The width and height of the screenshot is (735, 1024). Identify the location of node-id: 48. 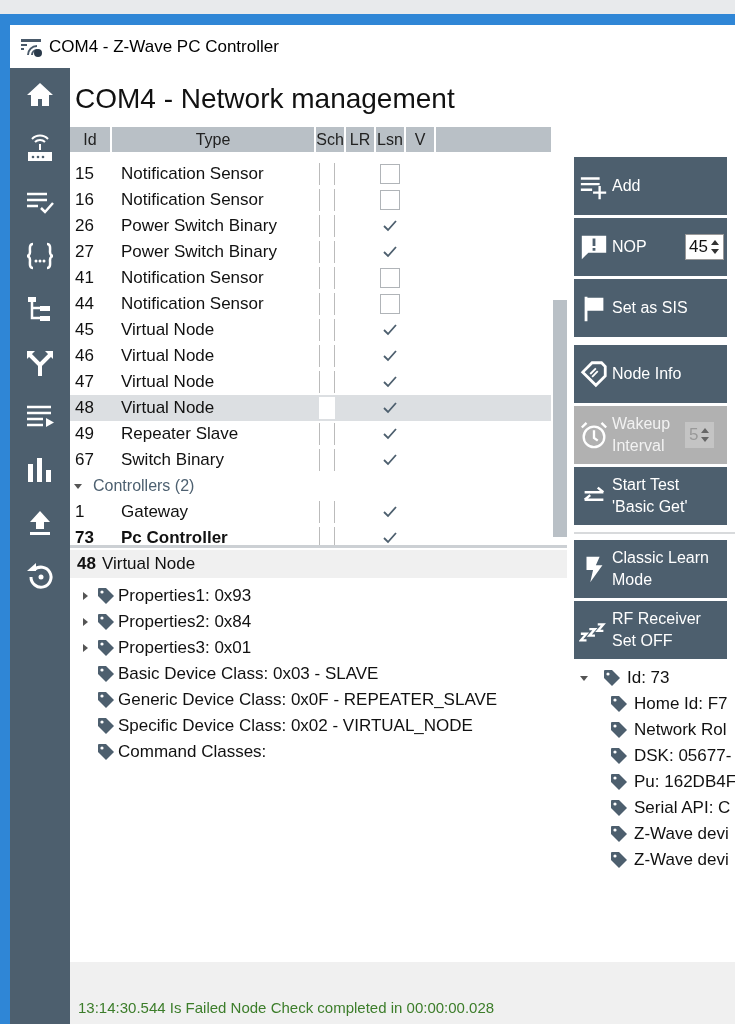
(86, 564).